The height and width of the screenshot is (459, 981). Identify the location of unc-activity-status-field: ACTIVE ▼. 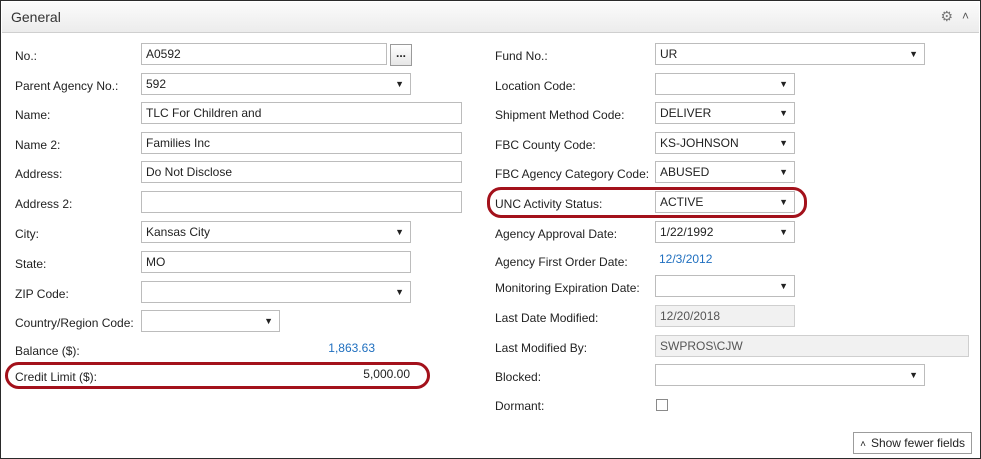
(725, 202).